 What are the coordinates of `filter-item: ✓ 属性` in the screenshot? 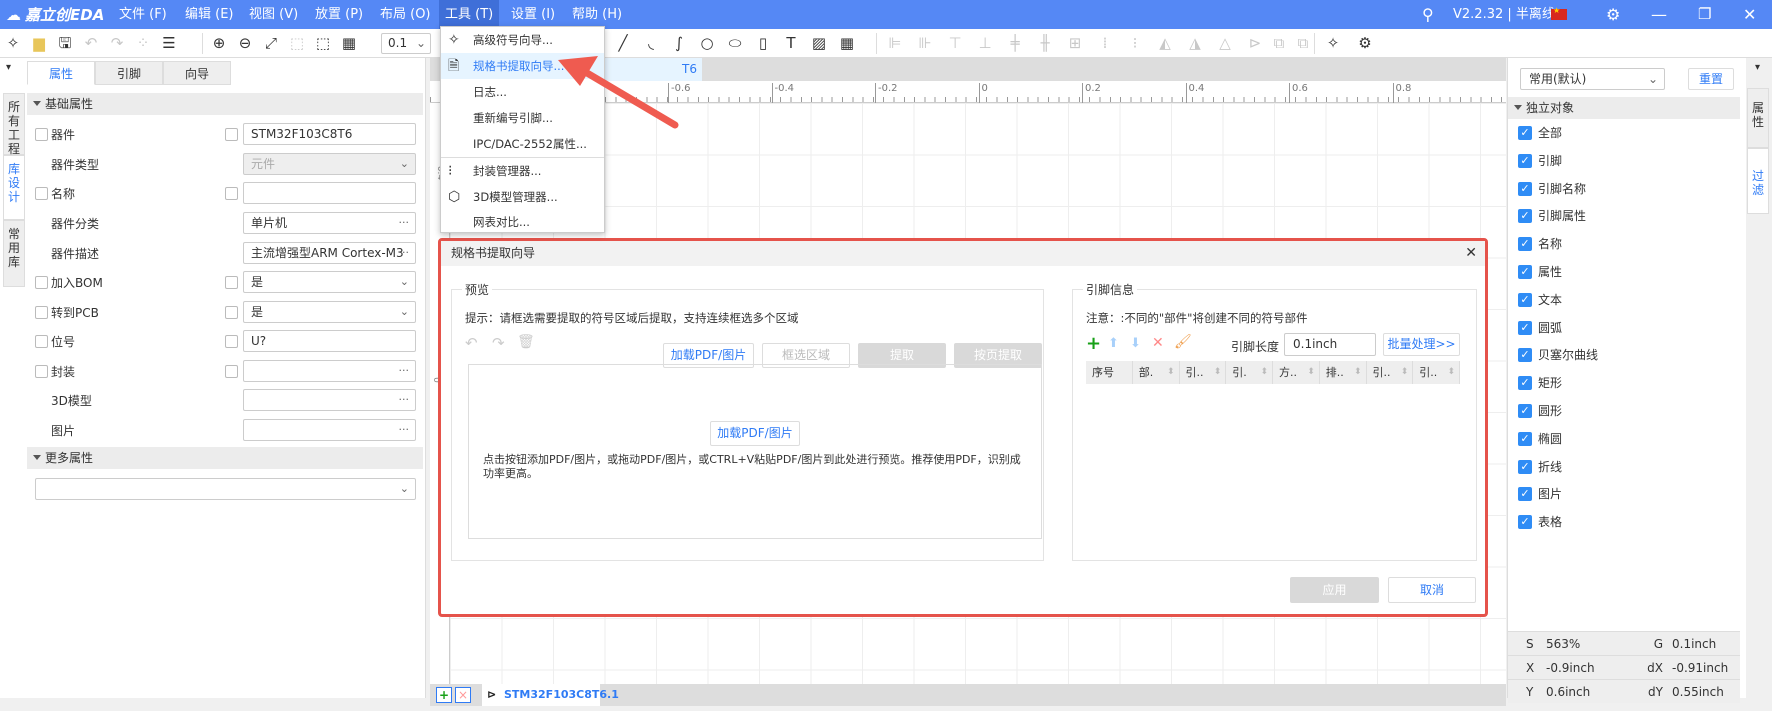 It's located at (1540, 272).